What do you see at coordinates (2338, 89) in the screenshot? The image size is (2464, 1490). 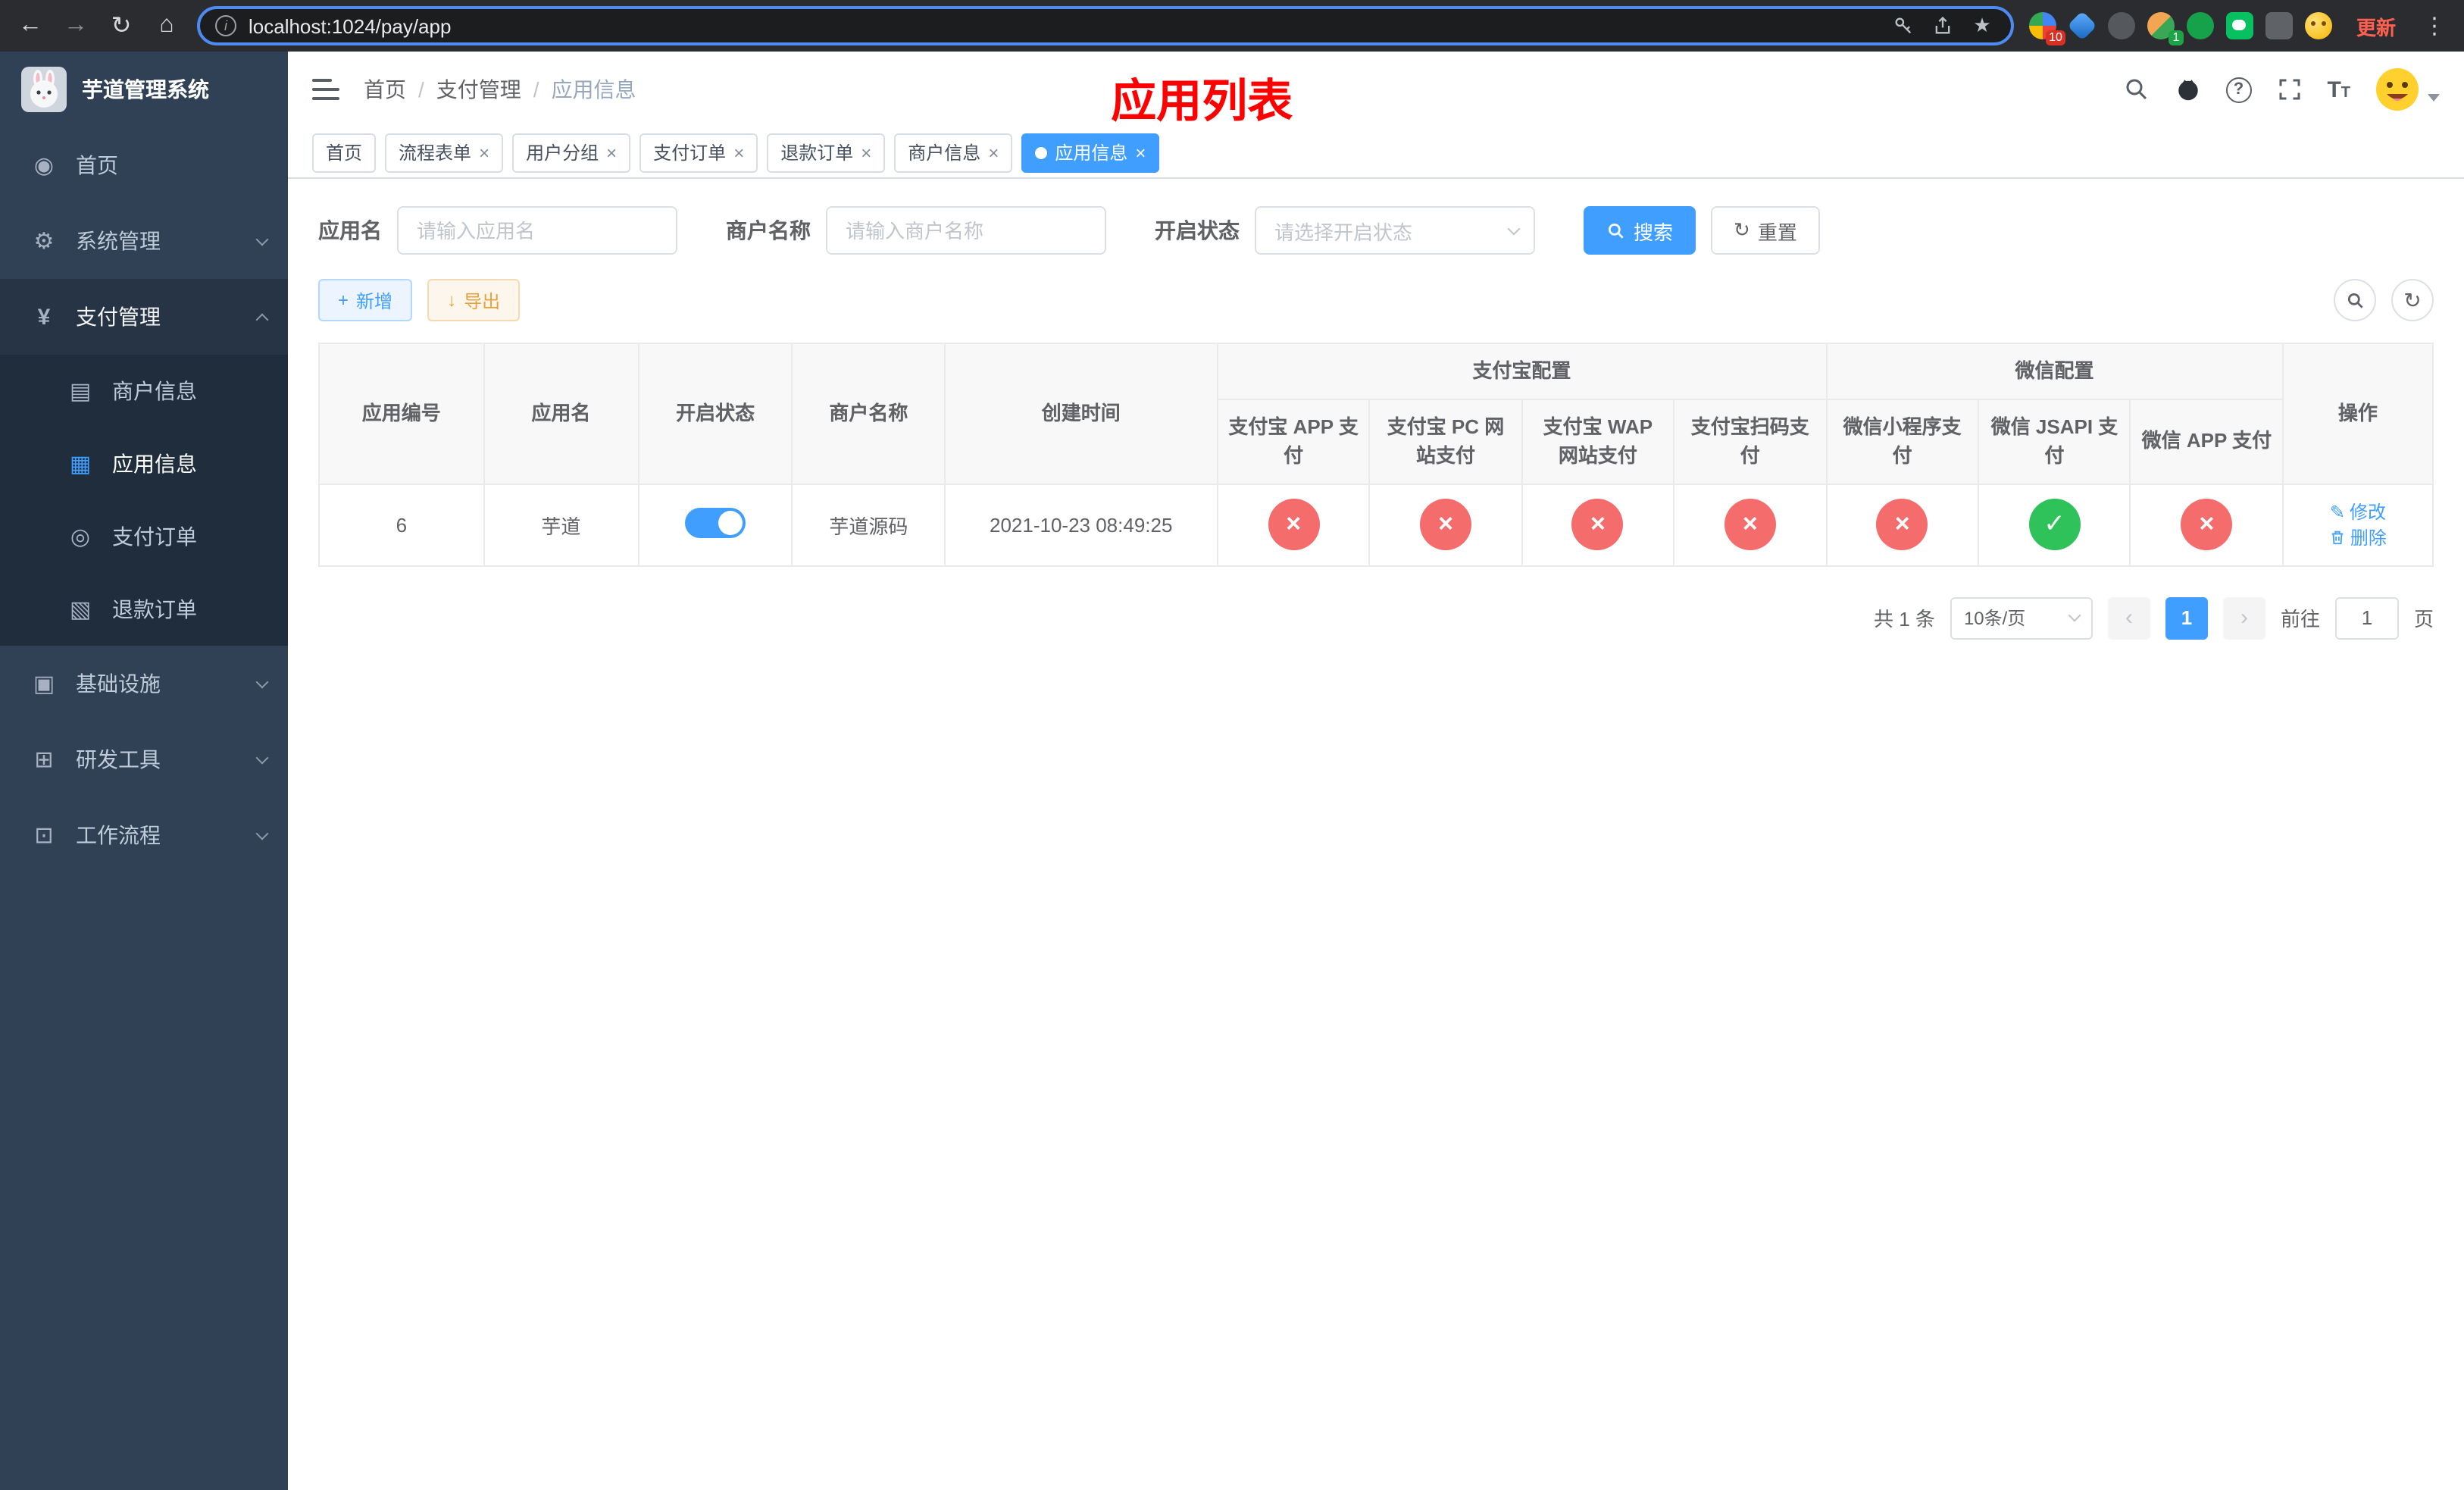 I see `font-size-icon: TT` at bounding box center [2338, 89].